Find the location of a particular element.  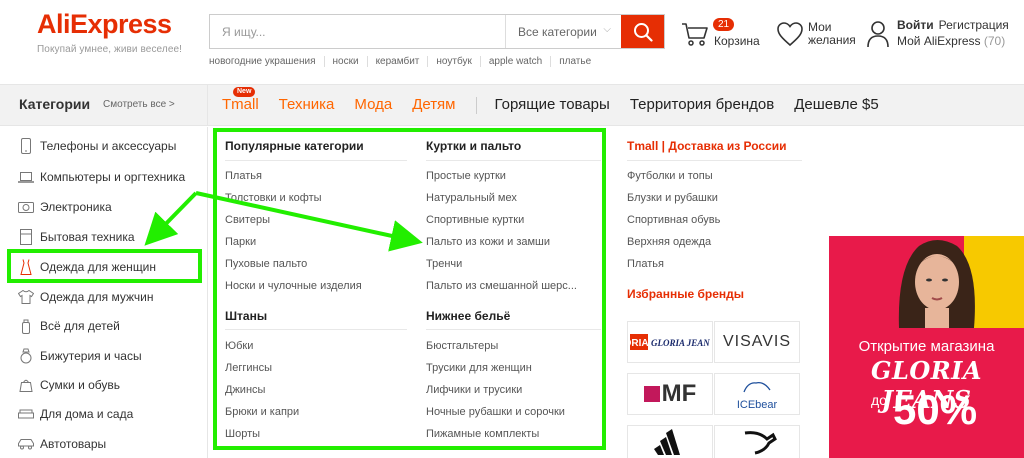

column-heading: Нижнее бельё is located at coordinates (468, 316).